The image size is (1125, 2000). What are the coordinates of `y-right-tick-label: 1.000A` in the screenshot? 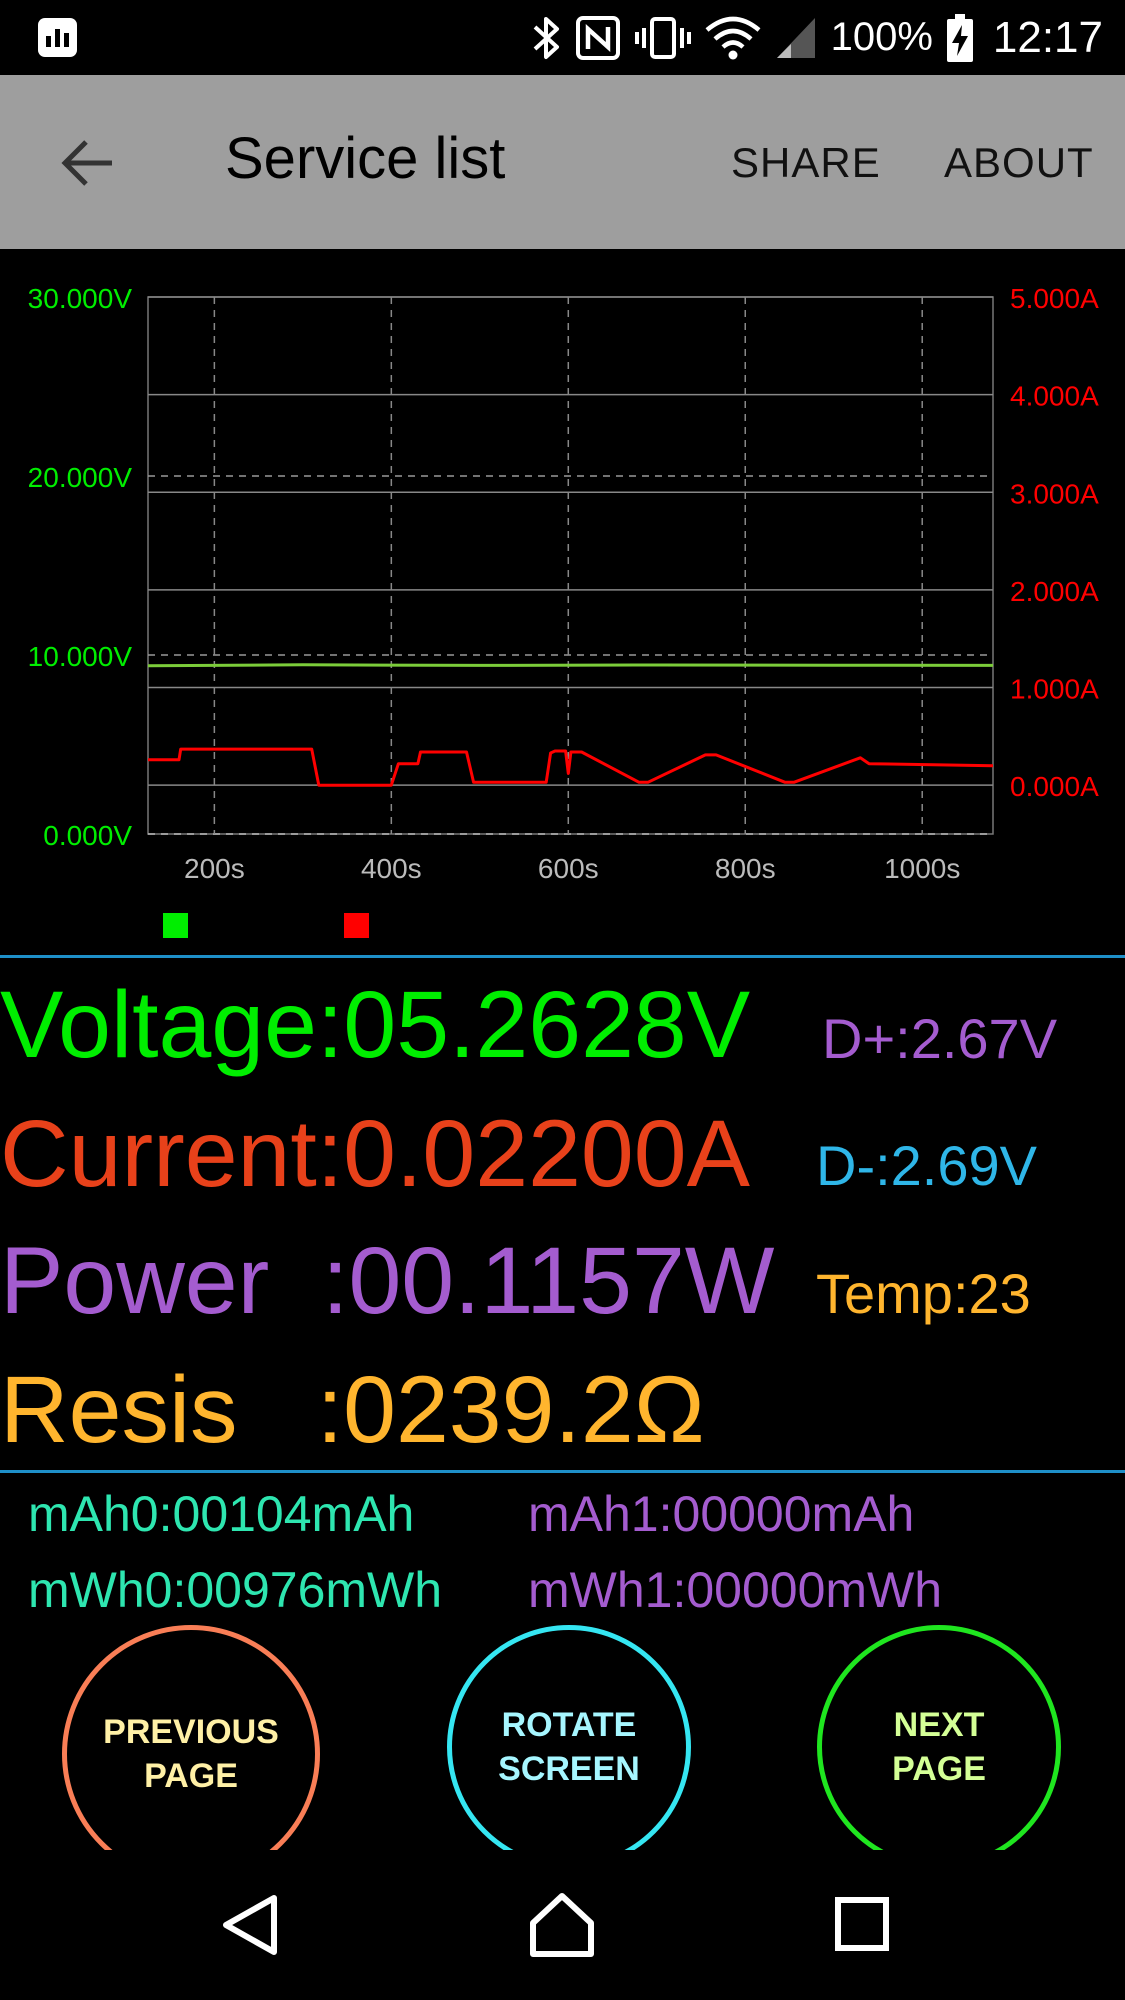 It's located at (1054, 689).